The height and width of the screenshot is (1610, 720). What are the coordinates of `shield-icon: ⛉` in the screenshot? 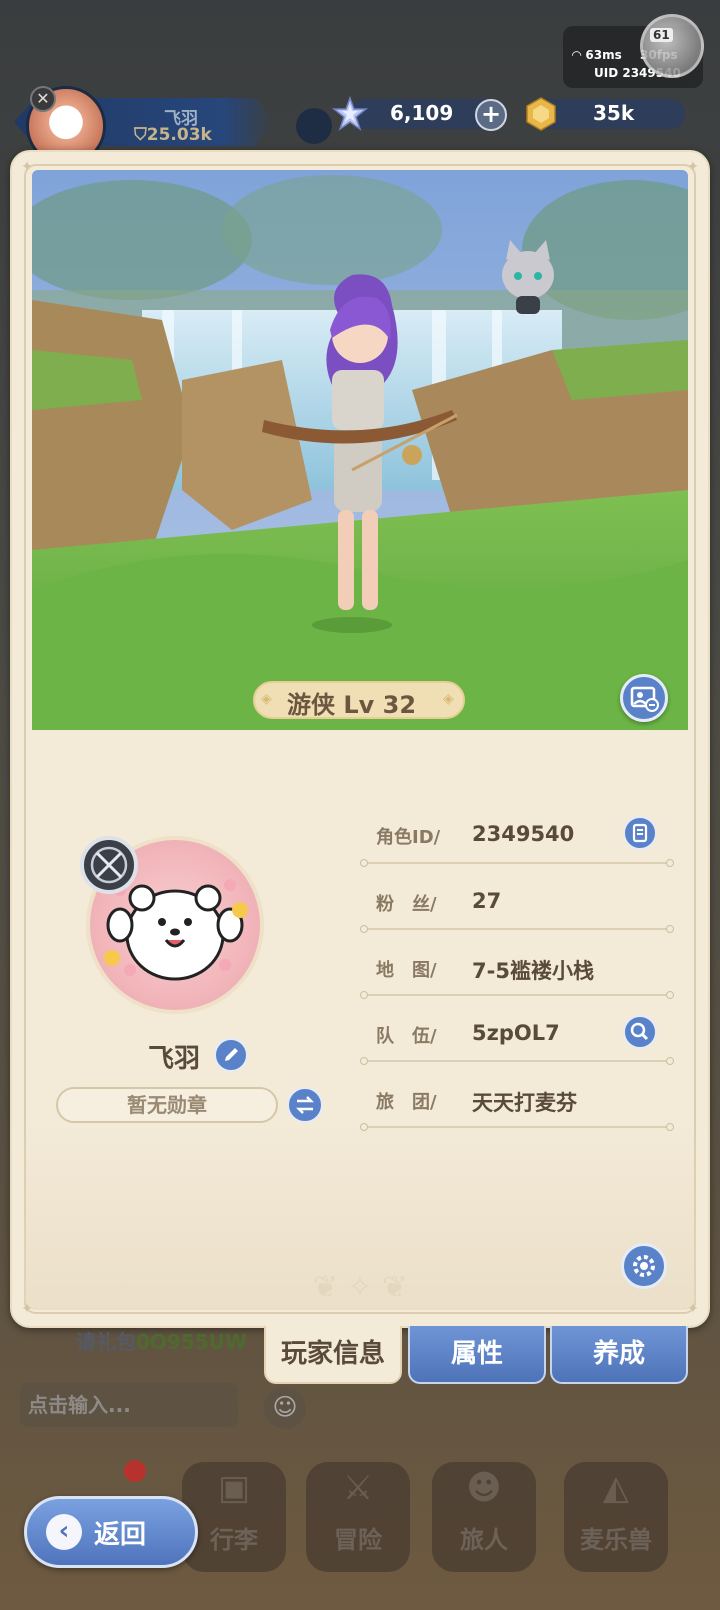 It's located at (140, 135).